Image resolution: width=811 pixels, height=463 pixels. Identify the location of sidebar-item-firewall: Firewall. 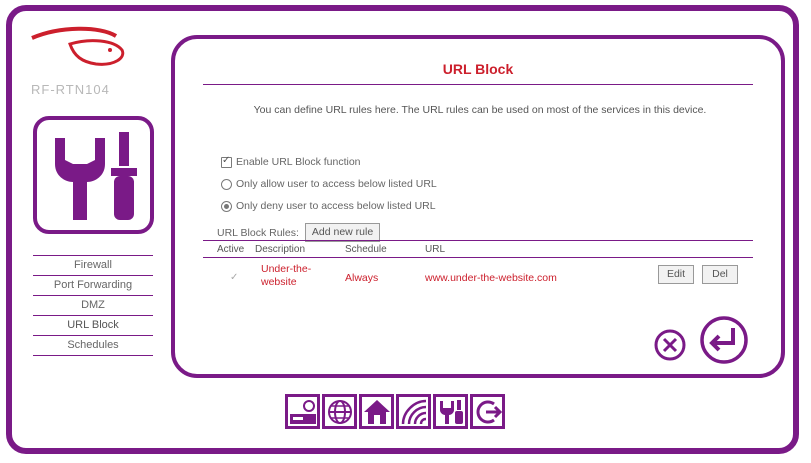
(93, 266).